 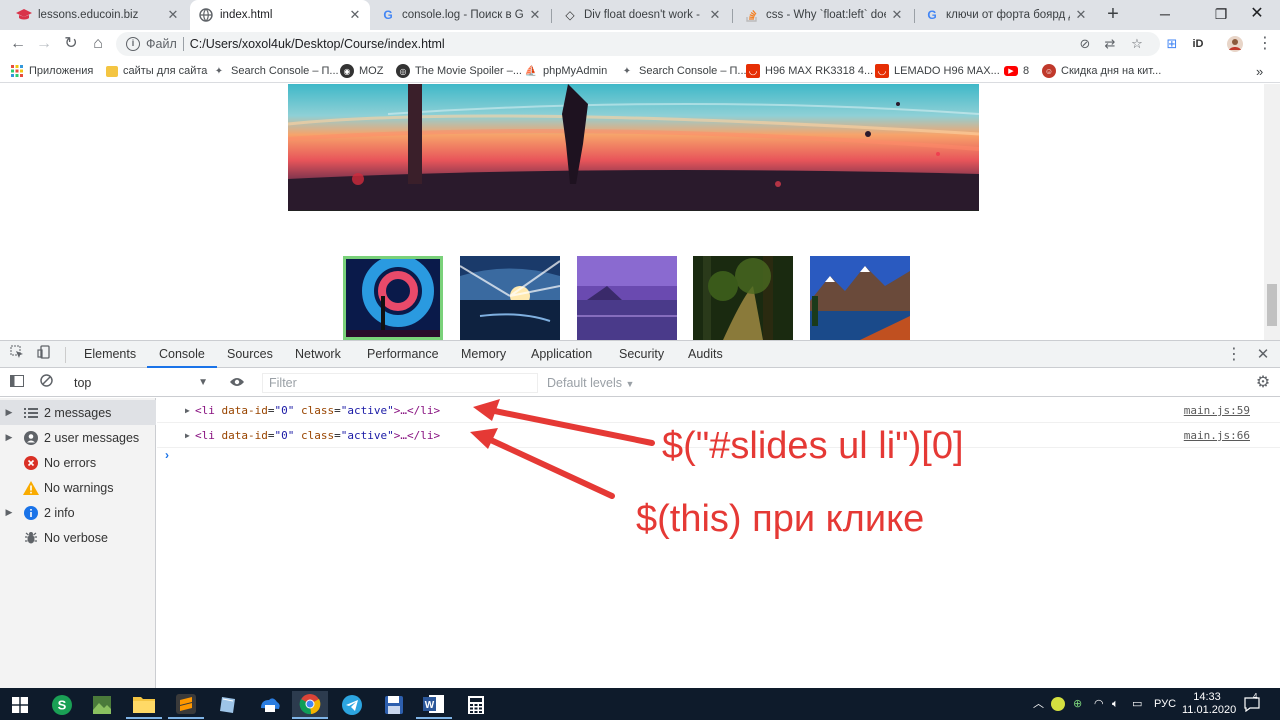 I want to click on sublime-text-icon, so click(x=186, y=705).